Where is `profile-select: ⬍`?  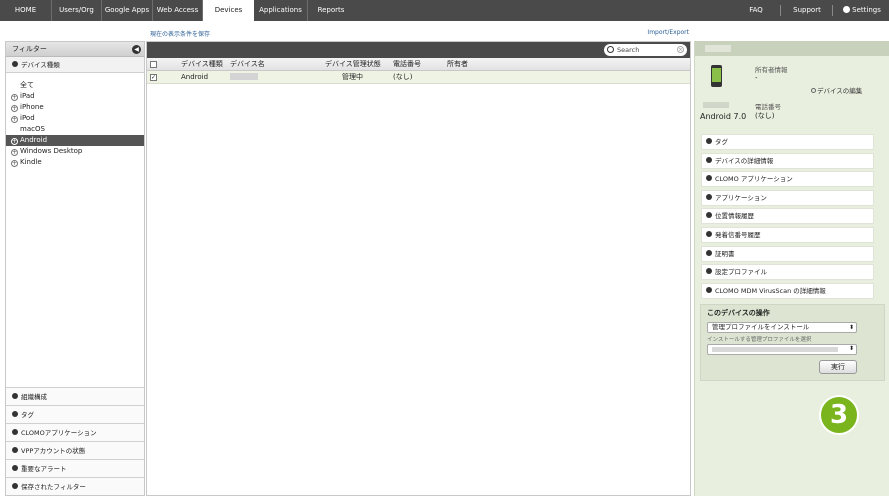 profile-select: ⬍ is located at coordinates (782, 349).